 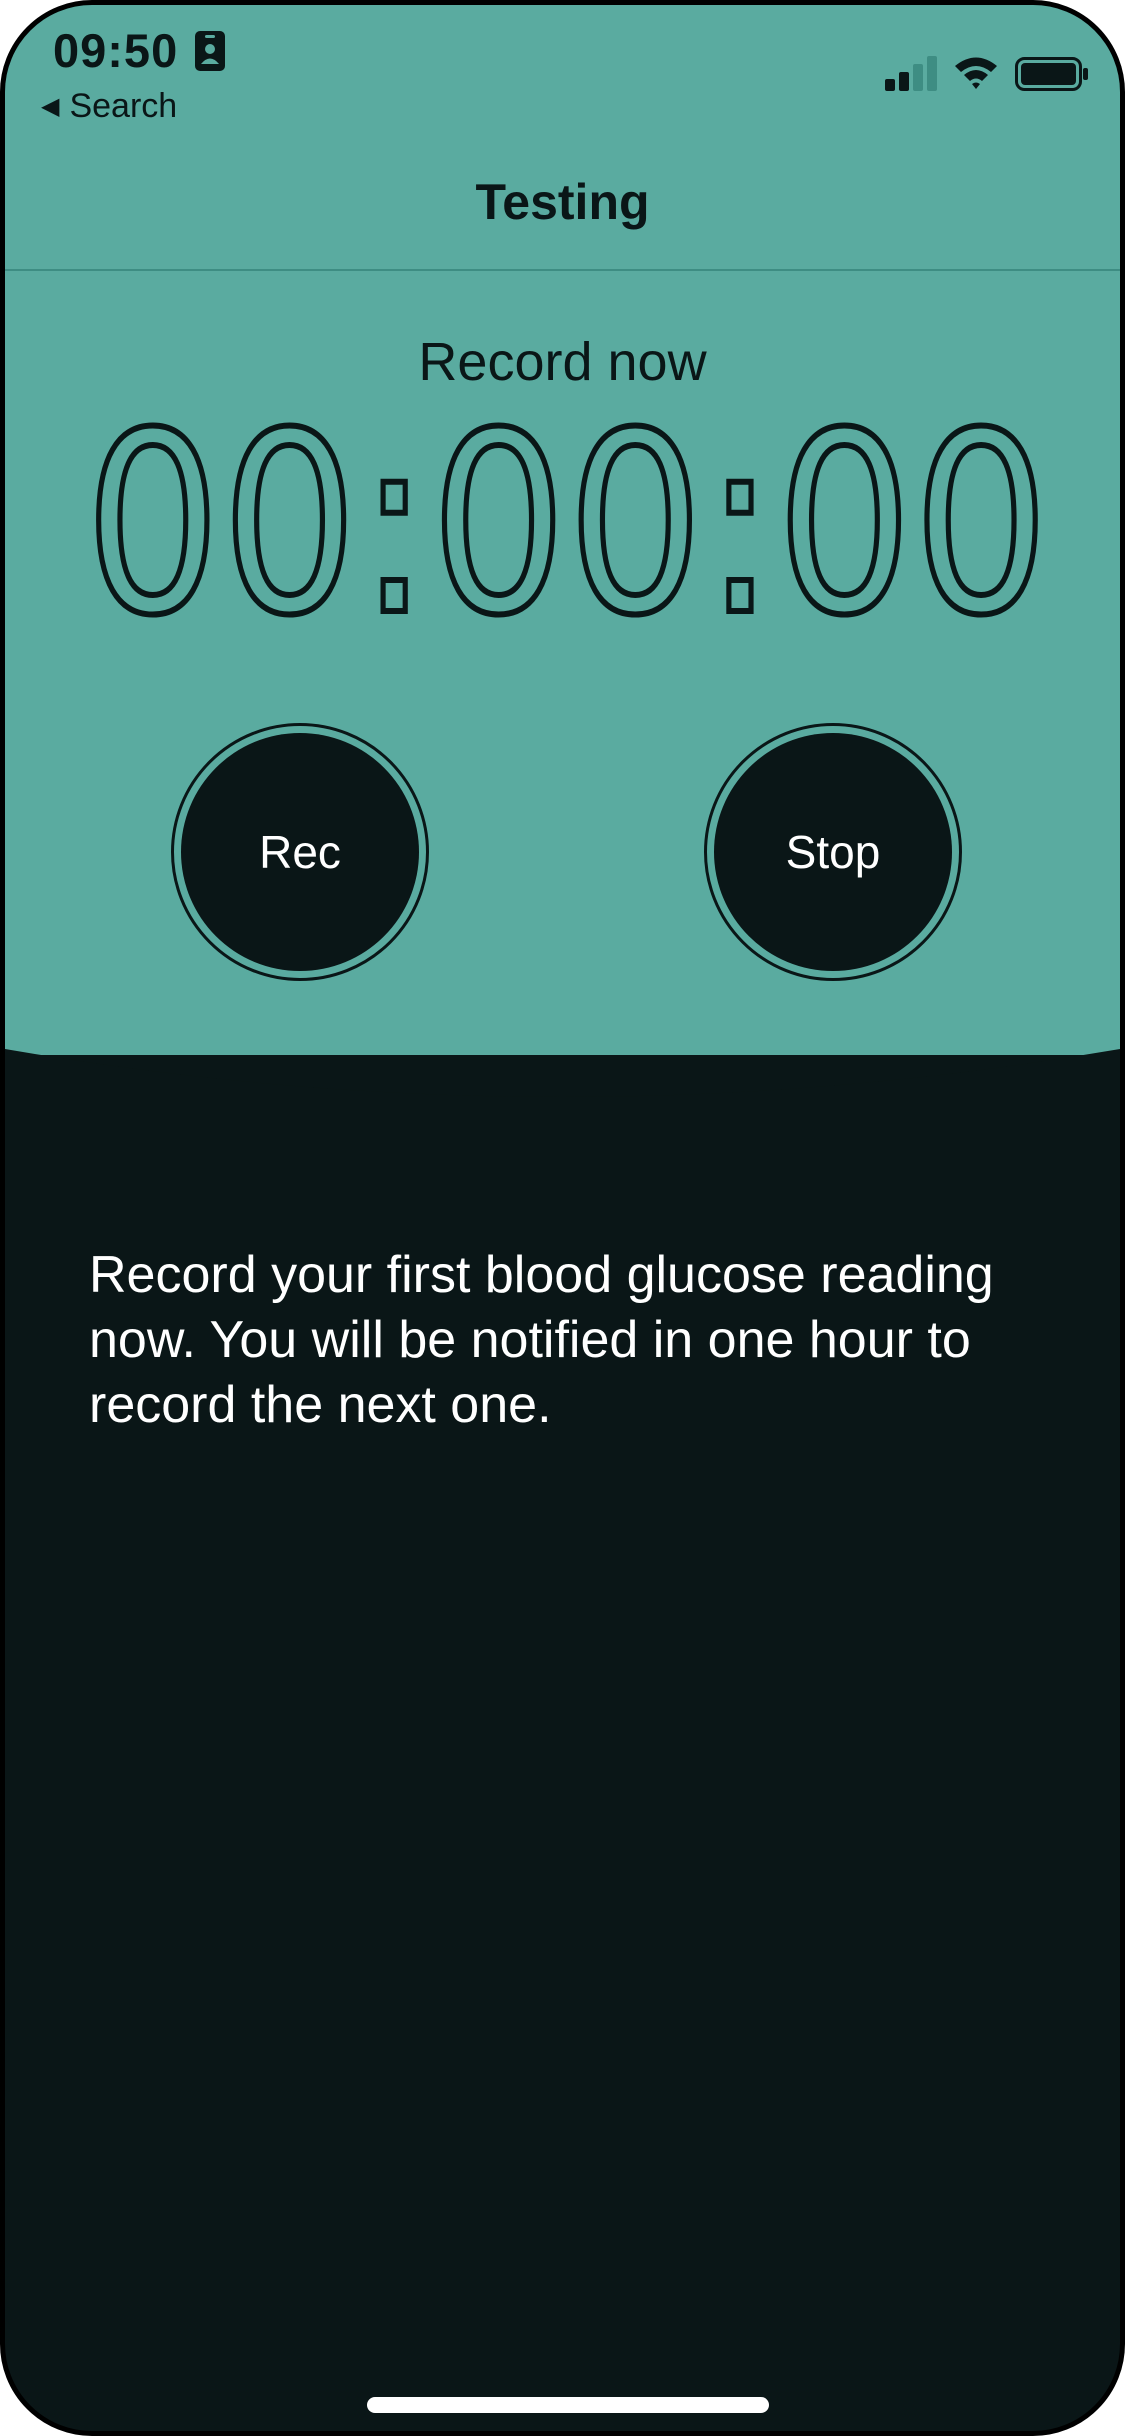 I want to click on timer-label: Record now, so click(x=562, y=362).